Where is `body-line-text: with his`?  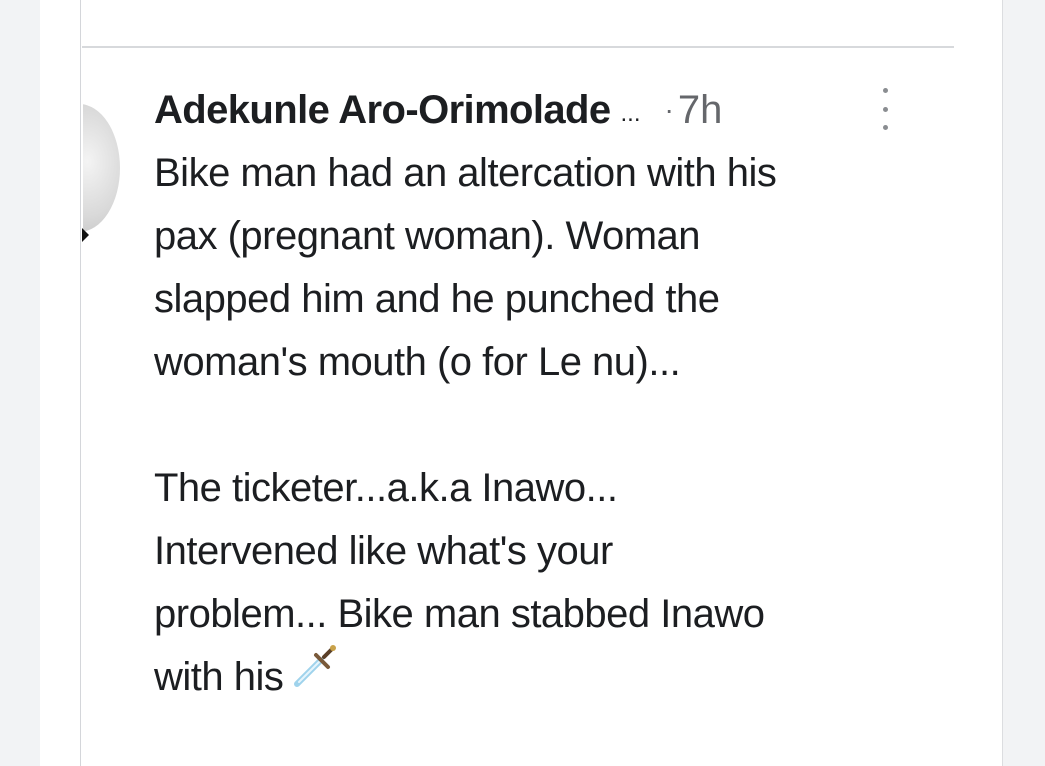 body-line-text: with his is located at coordinates (219, 677).